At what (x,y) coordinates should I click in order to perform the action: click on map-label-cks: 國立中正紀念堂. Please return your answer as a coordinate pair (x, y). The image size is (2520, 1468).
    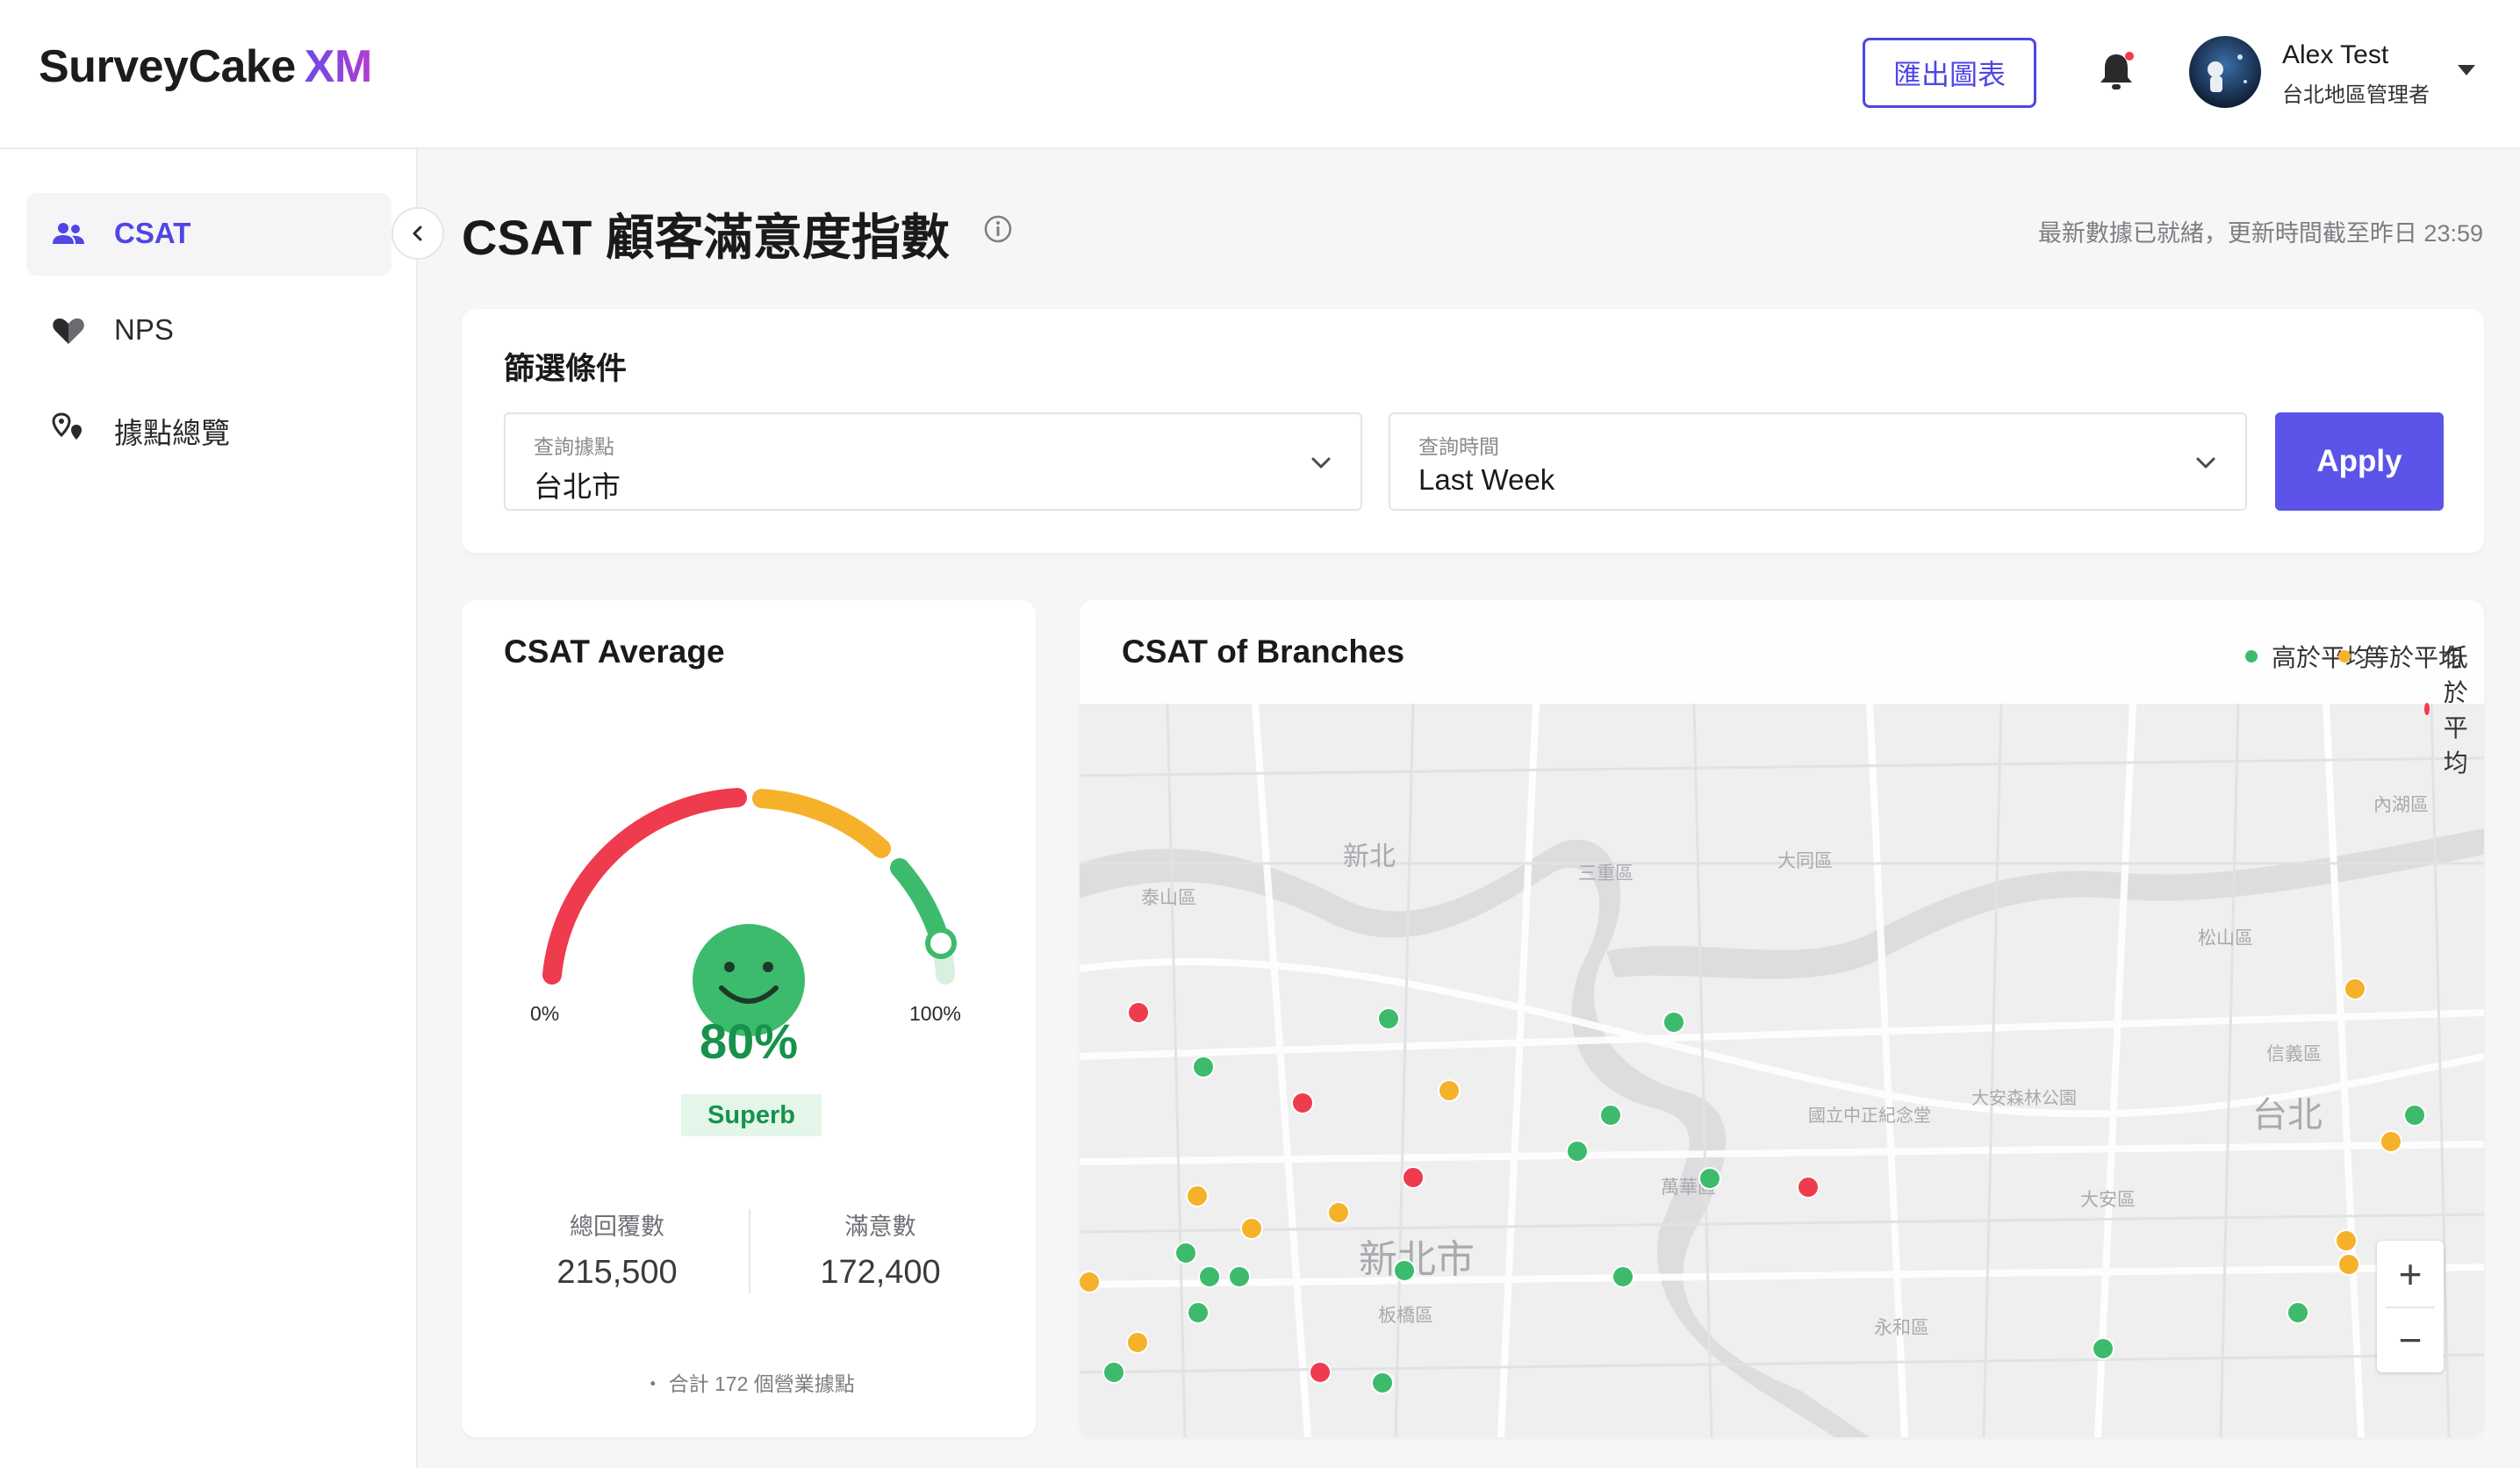
    Looking at the image, I should click on (1869, 1116).